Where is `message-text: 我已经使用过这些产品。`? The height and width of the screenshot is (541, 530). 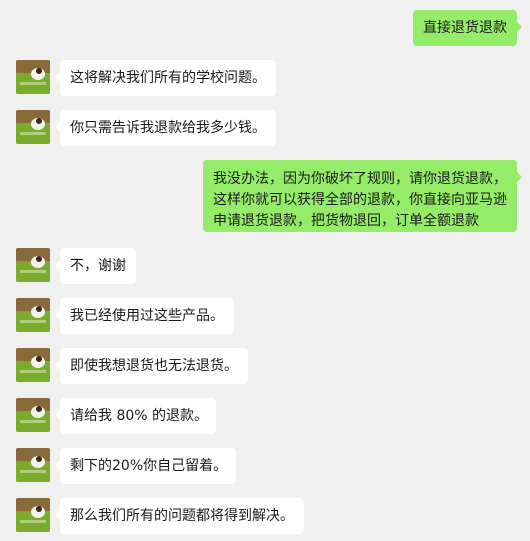
message-text: 我已经使用过这些产品。 is located at coordinates (147, 316).